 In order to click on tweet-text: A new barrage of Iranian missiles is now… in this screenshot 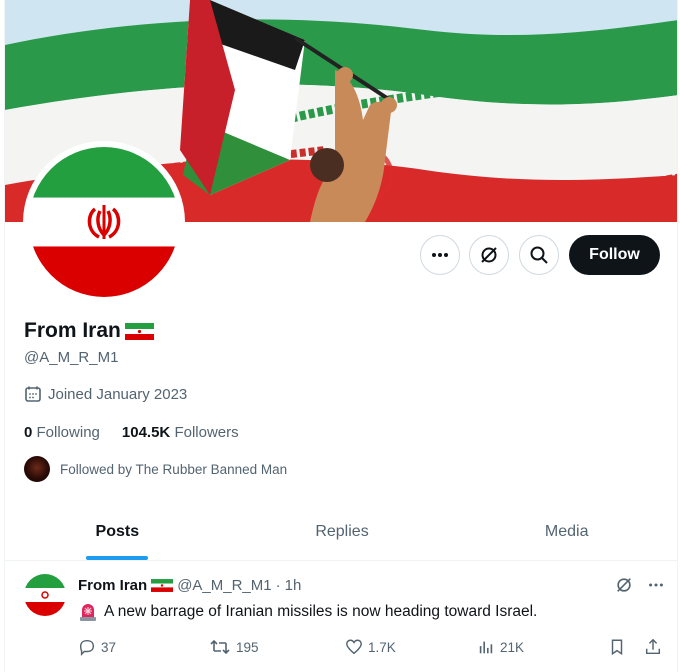, I will do `click(307, 612)`.